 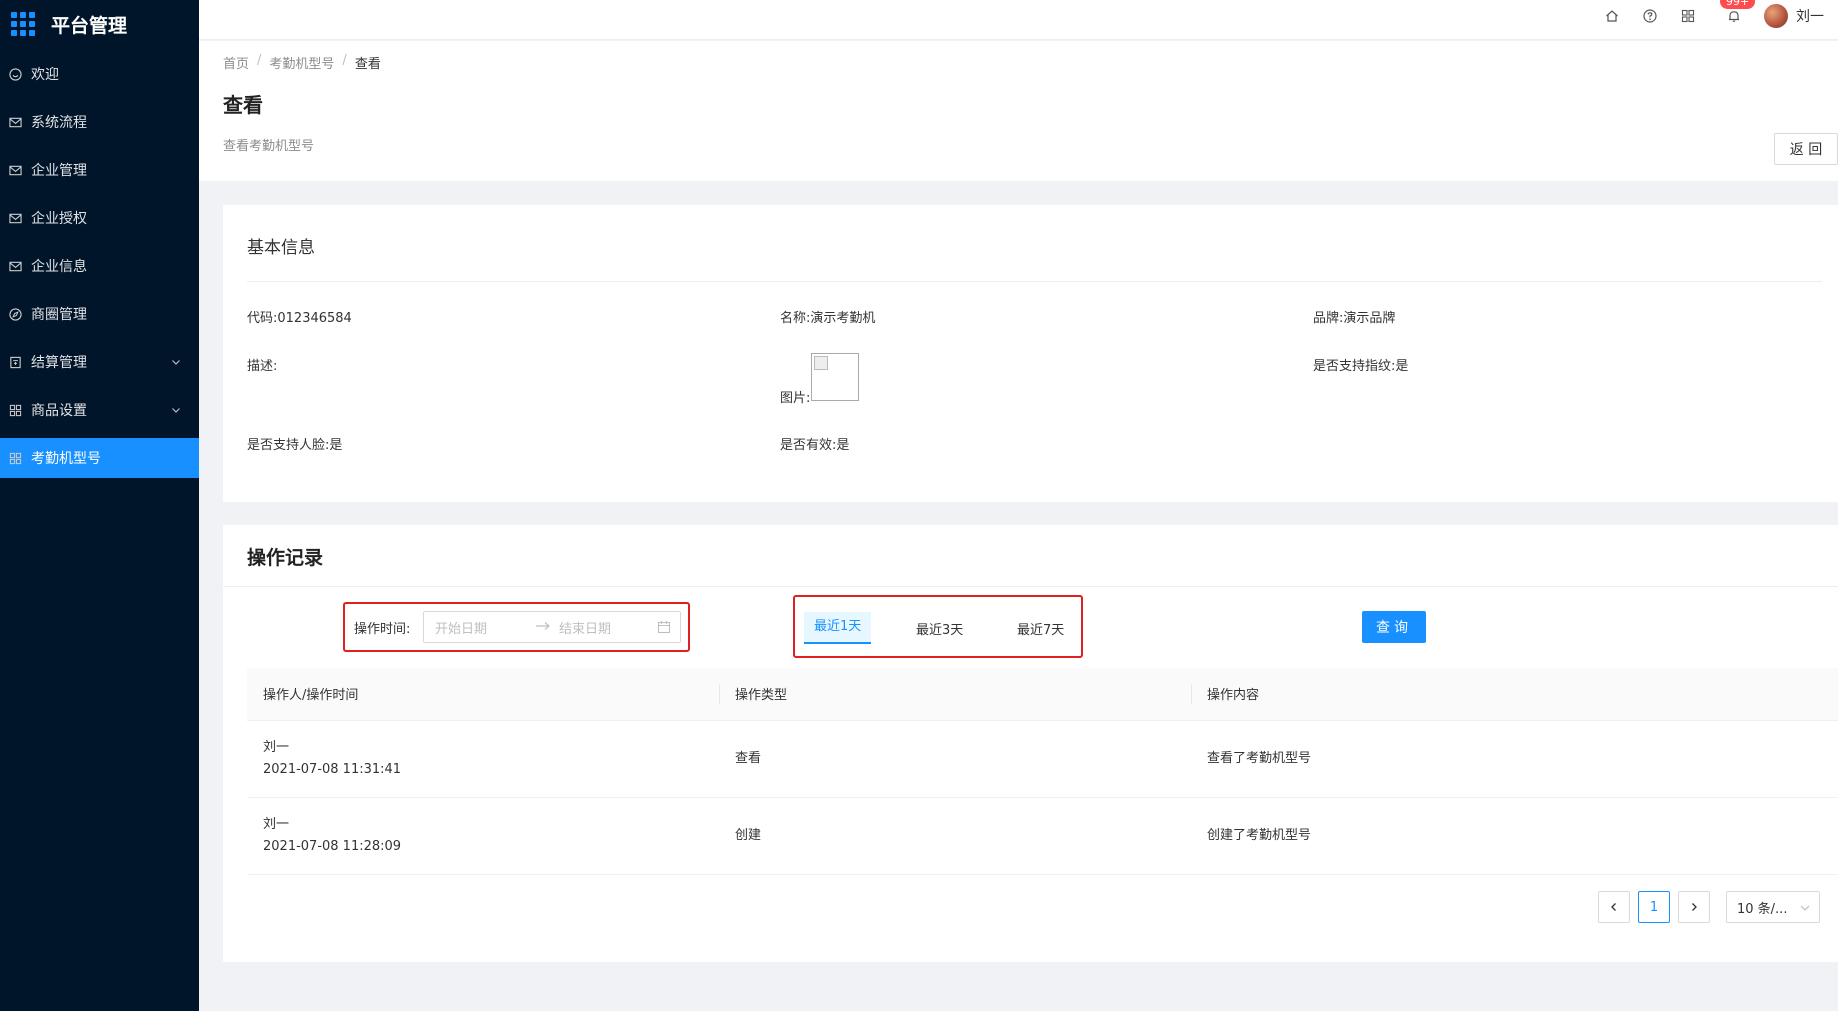 I want to click on breadcrumb-home: 首页, so click(x=236, y=62).